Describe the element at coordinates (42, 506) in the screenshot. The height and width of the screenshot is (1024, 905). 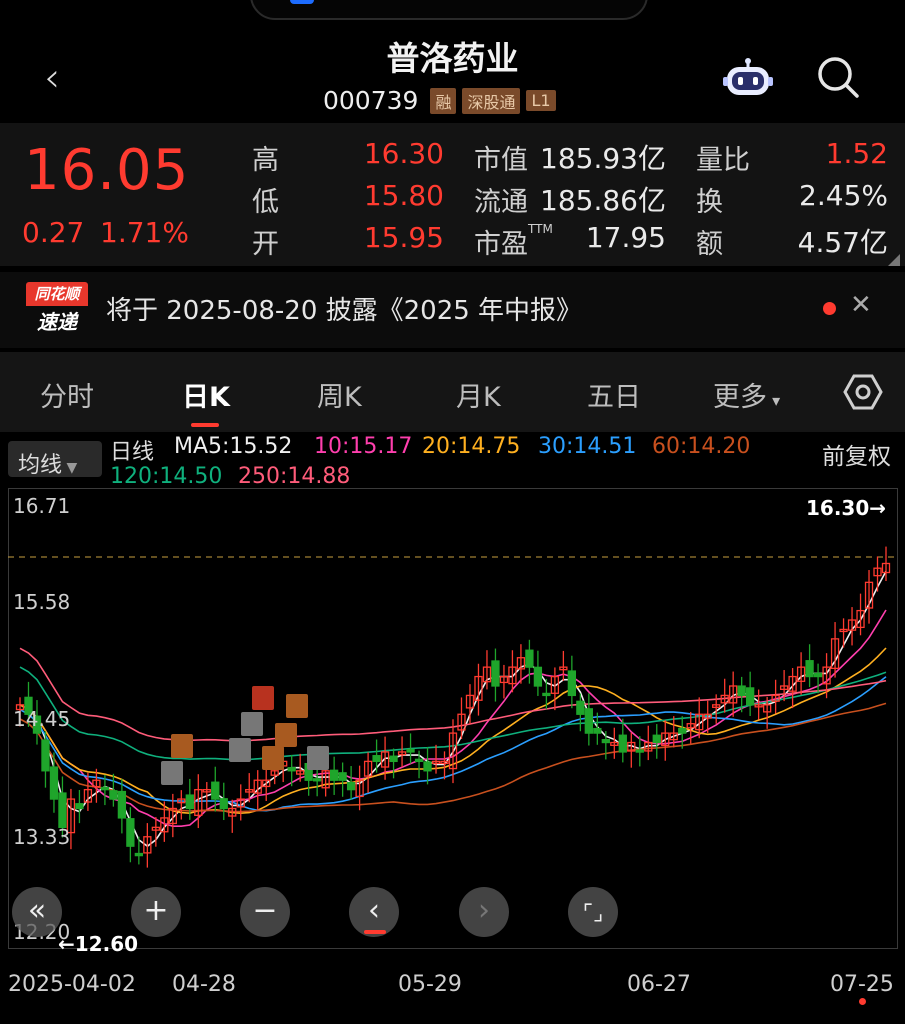
I see `y-label-top: 16.71` at that location.